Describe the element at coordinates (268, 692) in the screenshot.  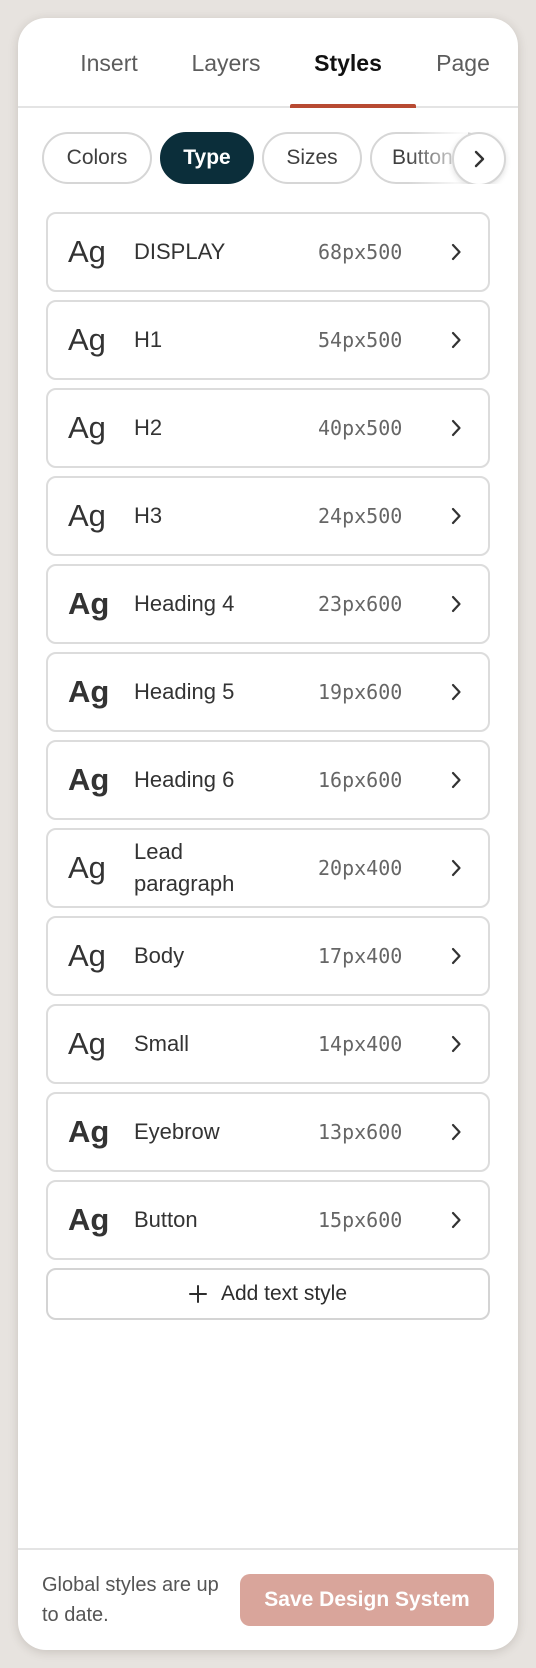
I see `text-style-row: Ag Heading 5 19px 600` at that location.